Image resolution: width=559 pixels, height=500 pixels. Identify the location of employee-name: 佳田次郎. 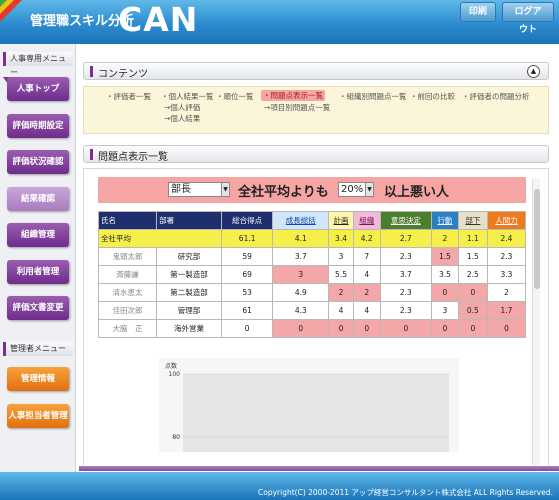
(127, 310).